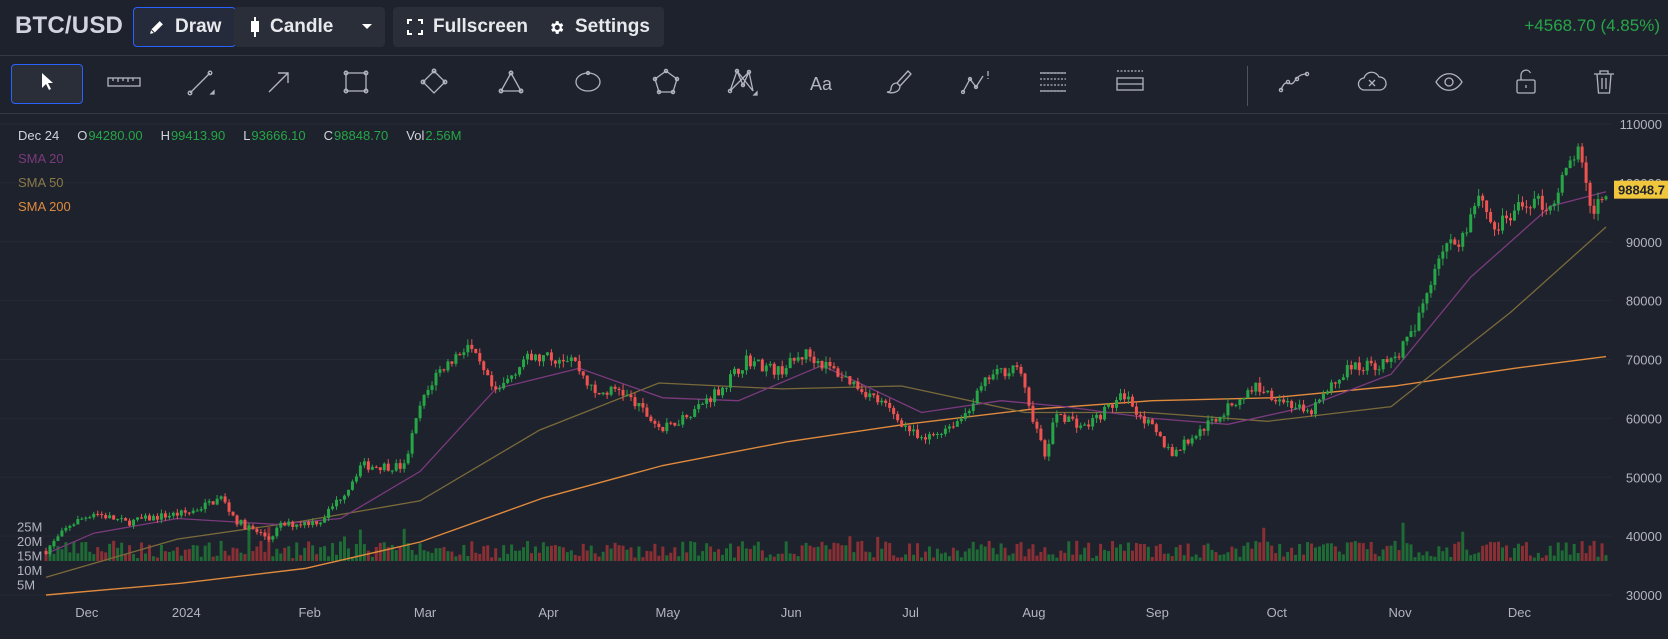 The height and width of the screenshot is (639, 1668). Describe the element at coordinates (249, 158) in the screenshot. I see `sma-20-label: SMA 20` at that location.